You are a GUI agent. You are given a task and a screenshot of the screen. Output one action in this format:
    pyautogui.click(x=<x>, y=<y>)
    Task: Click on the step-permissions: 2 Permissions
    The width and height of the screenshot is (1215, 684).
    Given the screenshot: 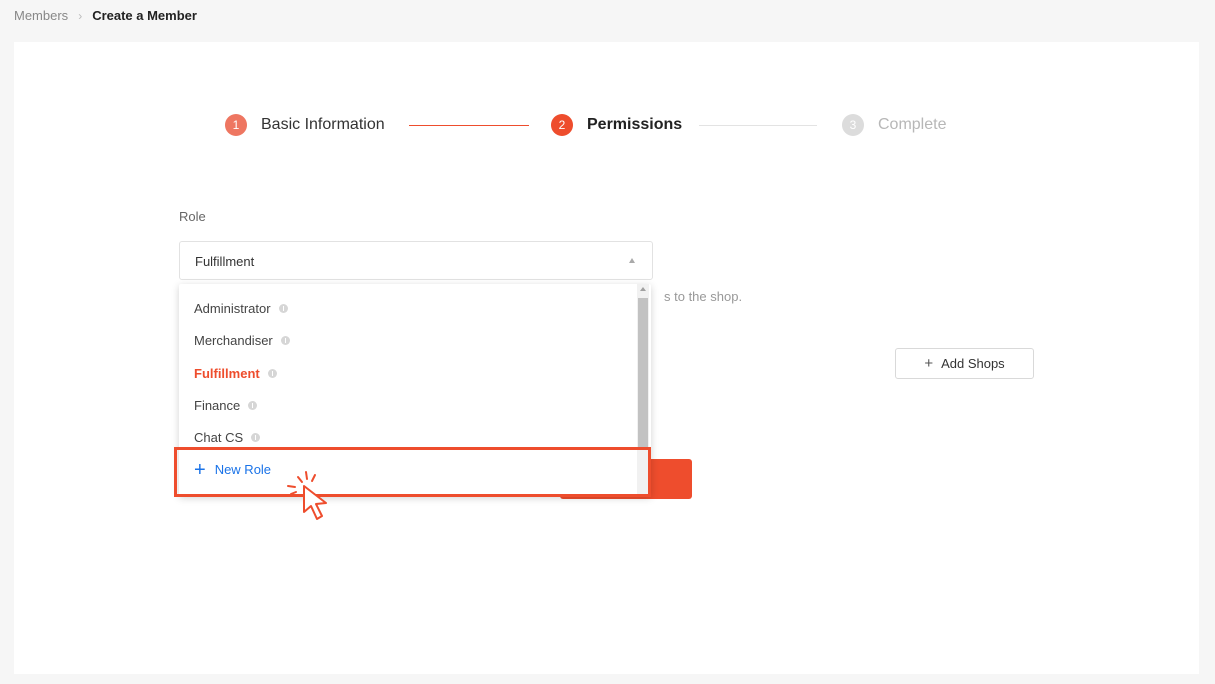 What is the action you would take?
    pyautogui.click(x=616, y=125)
    